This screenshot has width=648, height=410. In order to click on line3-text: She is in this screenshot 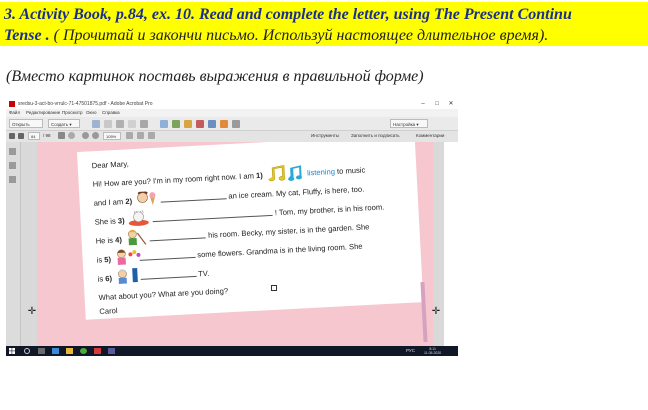, I will do `click(105, 221)`.